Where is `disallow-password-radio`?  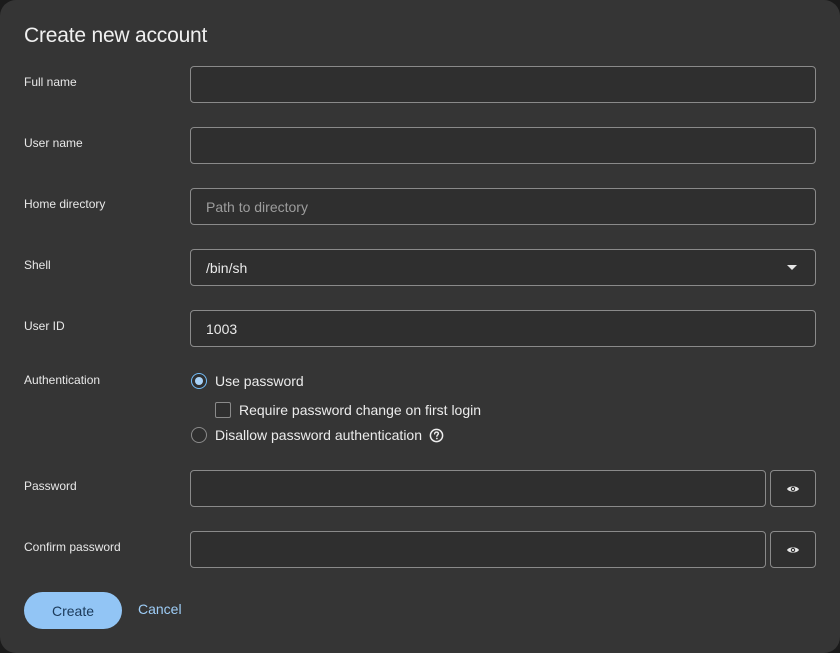 disallow-password-radio is located at coordinates (199, 435).